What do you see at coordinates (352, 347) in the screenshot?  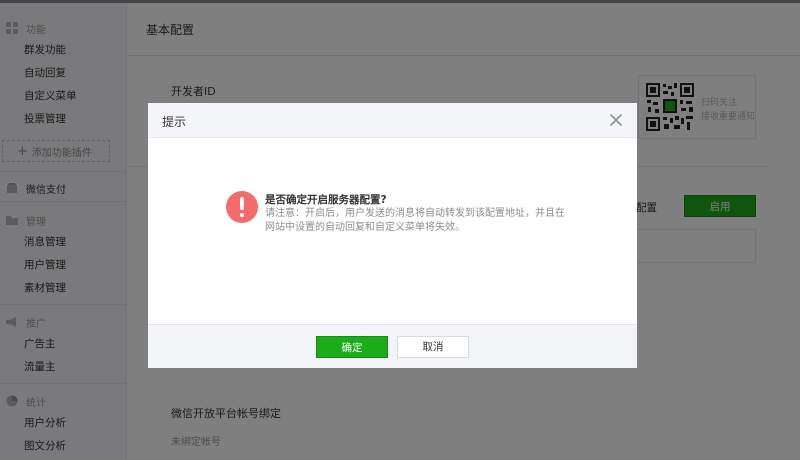 I see `confirm-button: 确定` at bounding box center [352, 347].